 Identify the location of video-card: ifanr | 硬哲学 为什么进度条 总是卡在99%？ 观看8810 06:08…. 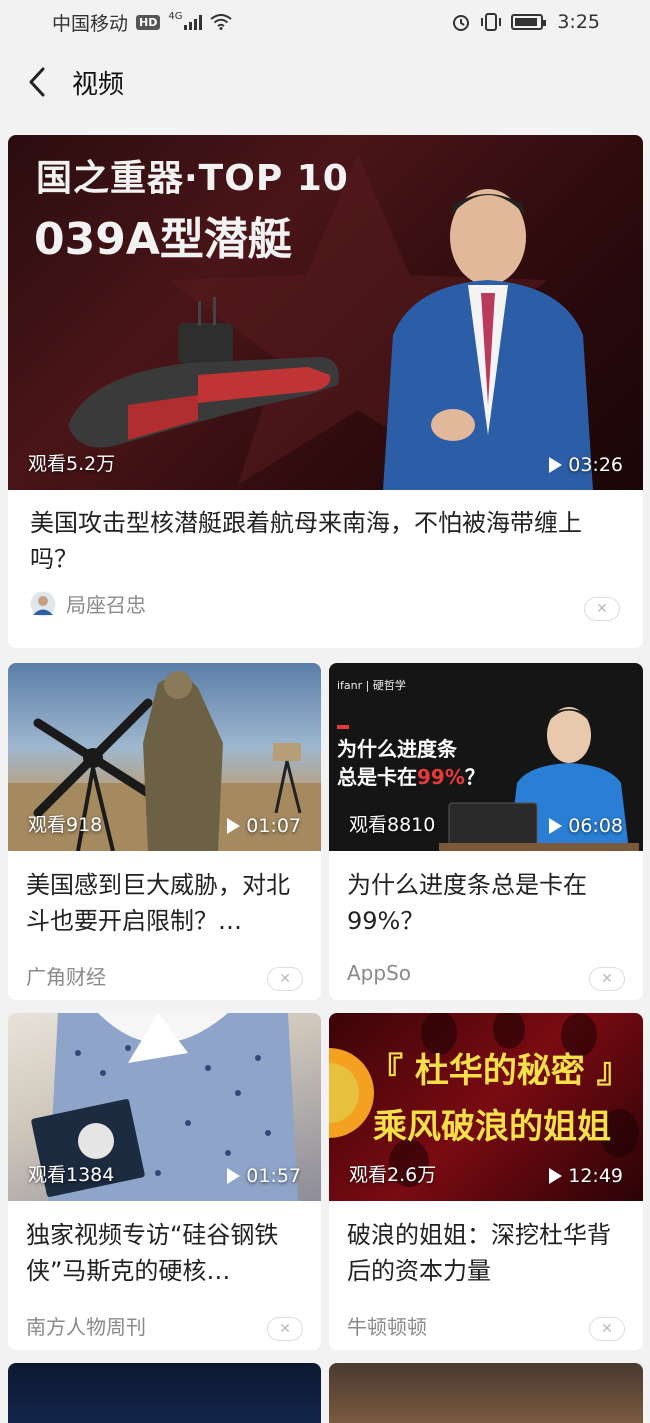
(486, 831).